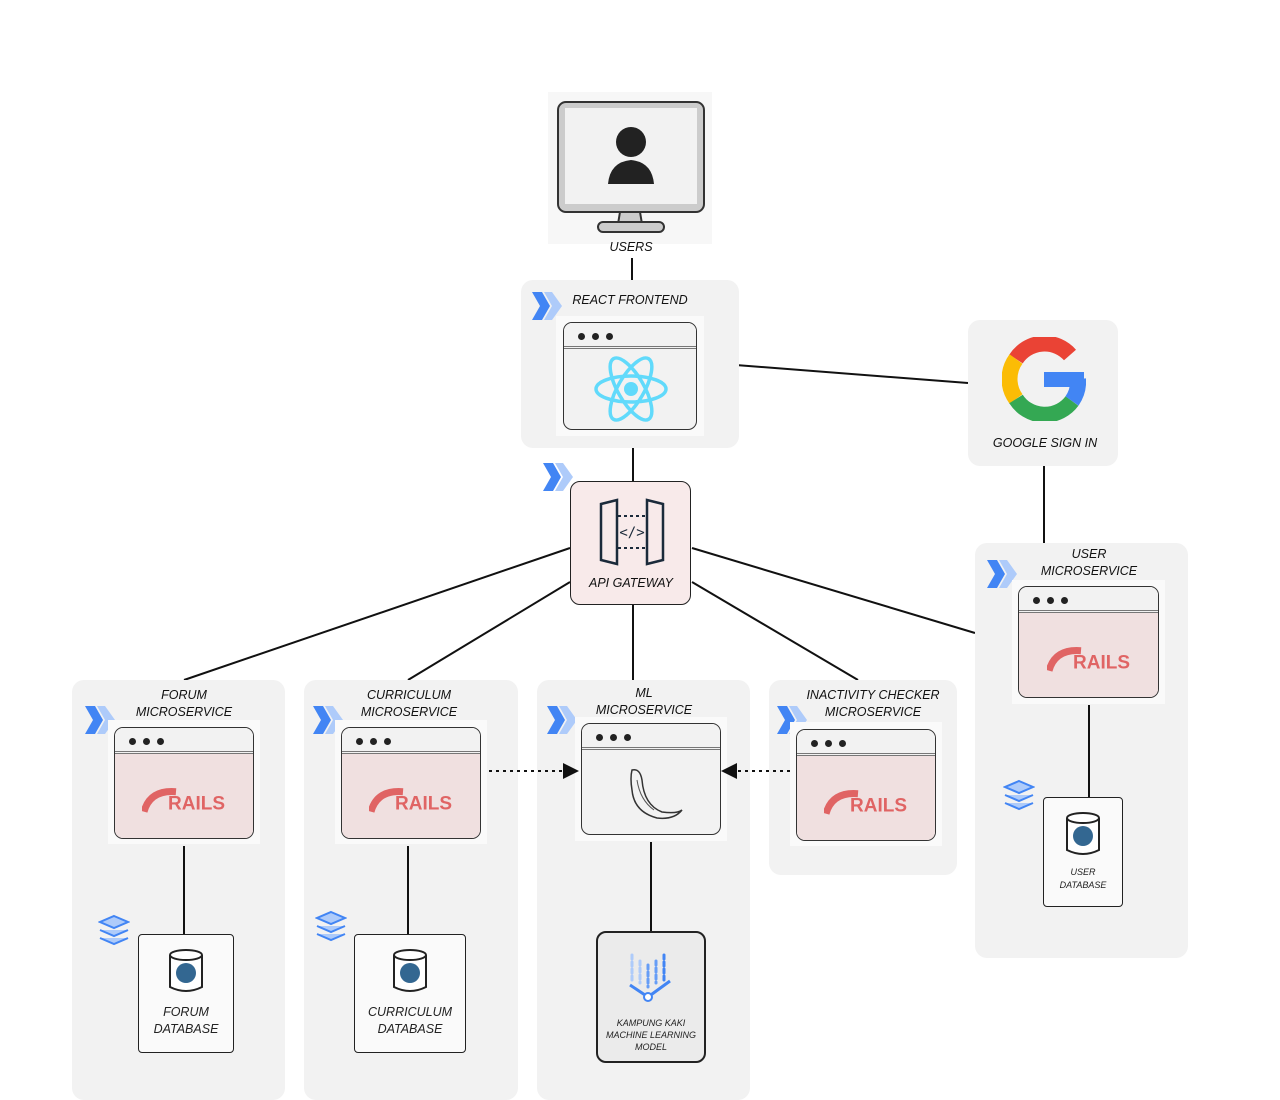  What do you see at coordinates (631, 247) in the screenshot?
I see `users-label: USERS` at bounding box center [631, 247].